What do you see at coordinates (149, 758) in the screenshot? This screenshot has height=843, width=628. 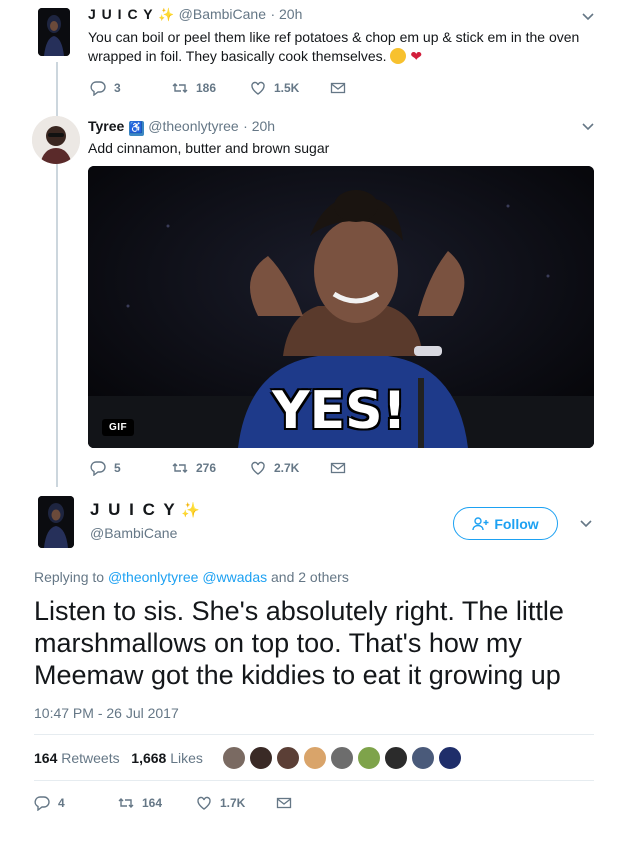 I see `likes-count: 1,668` at bounding box center [149, 758].